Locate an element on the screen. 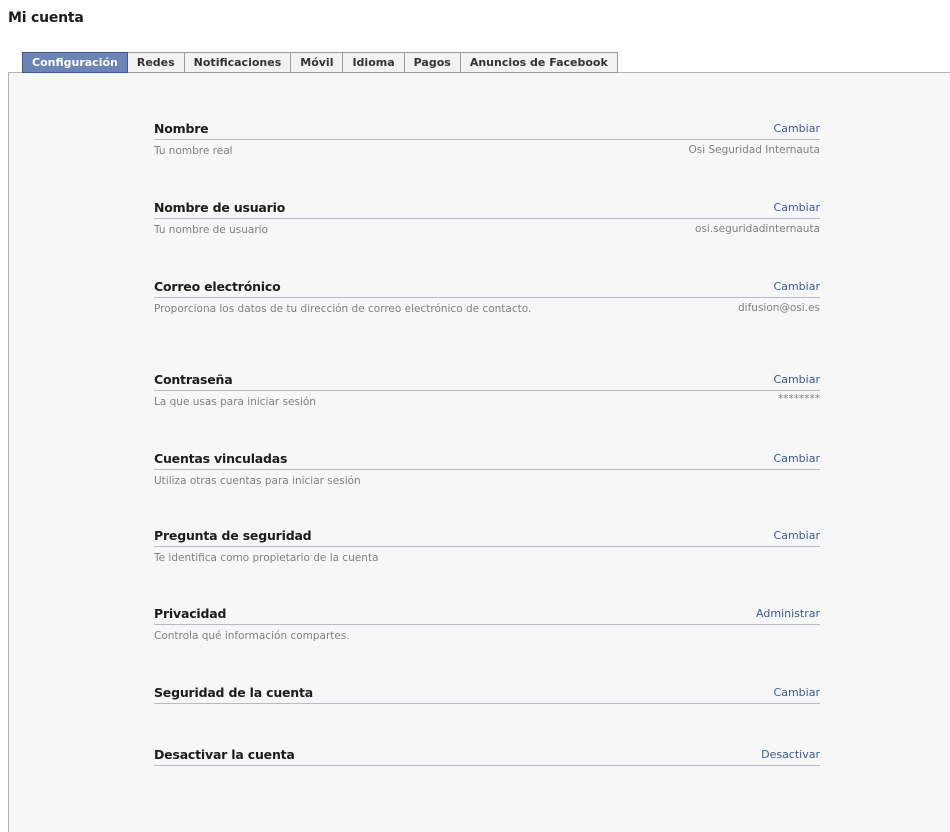 Image resolution: width=950 pixels, height=832 pixels. setting-title: Correo electrónico is located at coordinates (217, 286).